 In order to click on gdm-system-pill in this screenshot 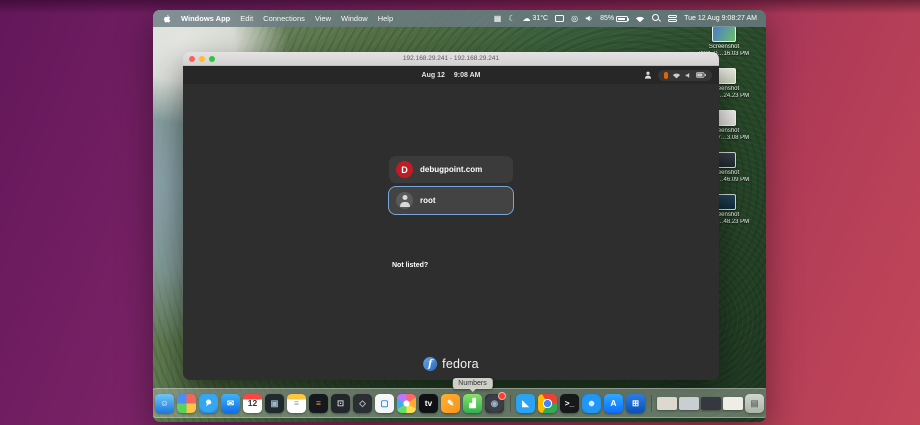, I will do `click(685, 75)`.